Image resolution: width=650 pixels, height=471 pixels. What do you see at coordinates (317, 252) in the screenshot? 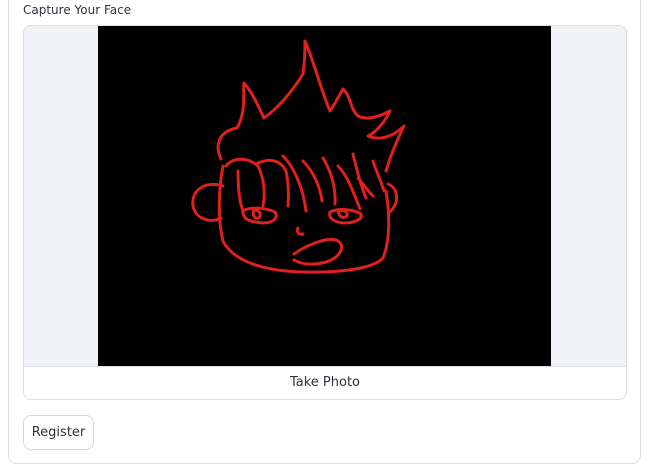
I see `doodle-mouth` at bounding box center [317, 252].